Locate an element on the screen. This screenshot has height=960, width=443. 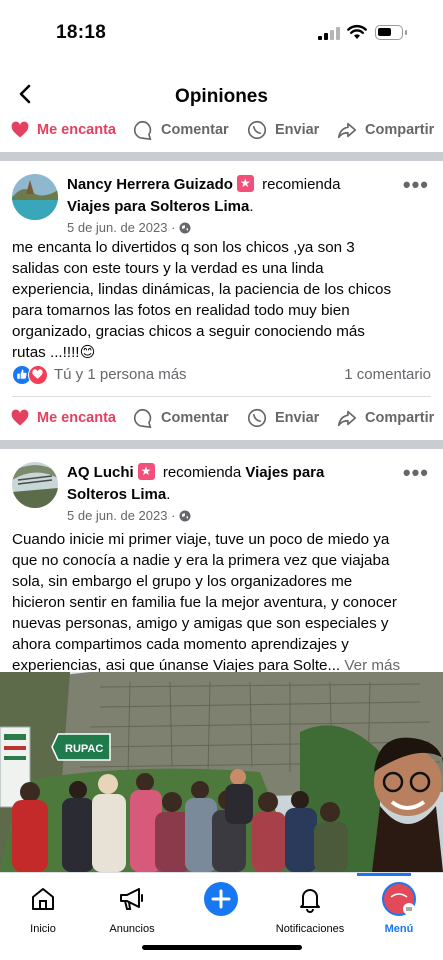
nav-item-notifications: Notificaciones is located at coordinates (310, 908).